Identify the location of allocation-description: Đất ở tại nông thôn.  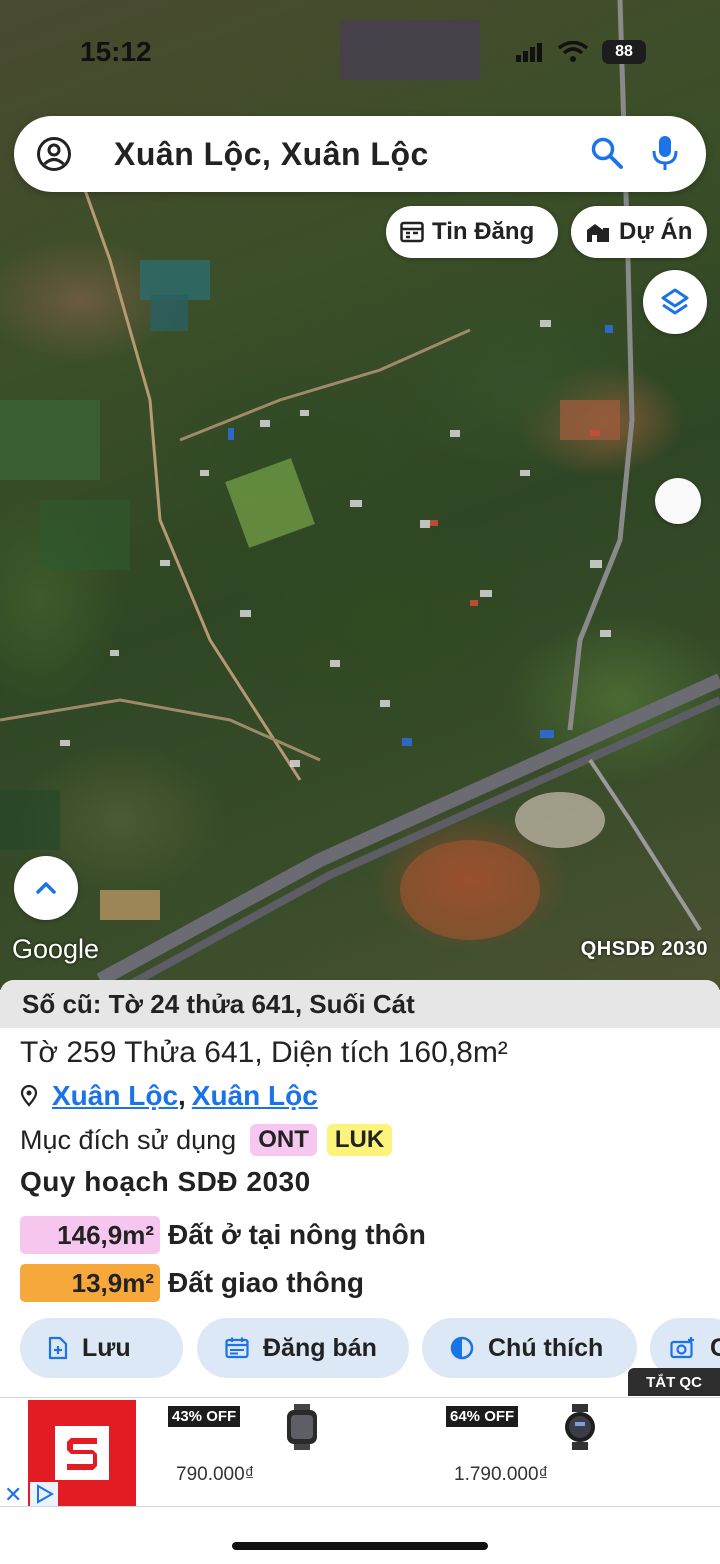
(297, 1234).